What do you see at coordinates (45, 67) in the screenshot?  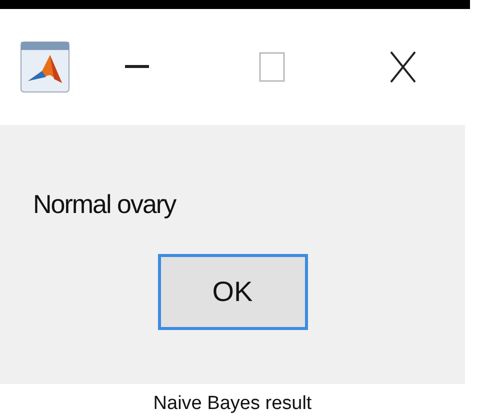 I see `app-logo-icon` at bounding box center [45, 67].